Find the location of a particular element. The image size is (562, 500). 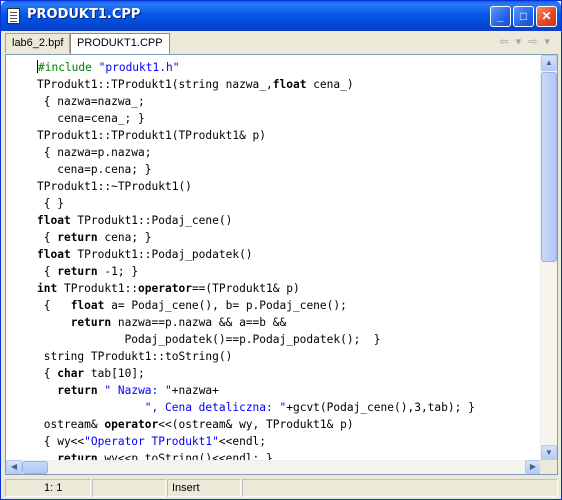

window-title: PRODUKT1.CPP is located at coordinates (84, 14).